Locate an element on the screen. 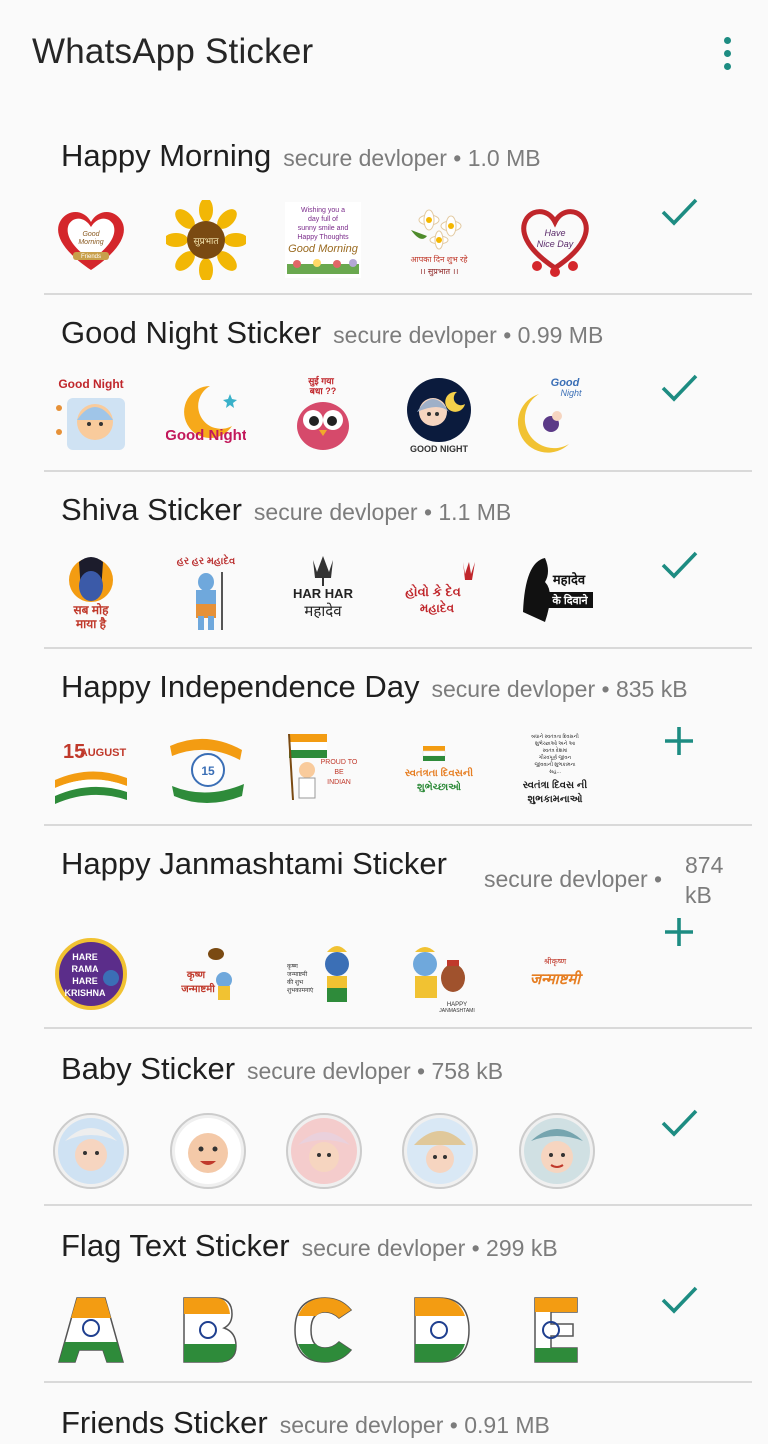 This screenshot has height=1444, width=768. svg-text: सब मोह is located at coordinates (91, 610).